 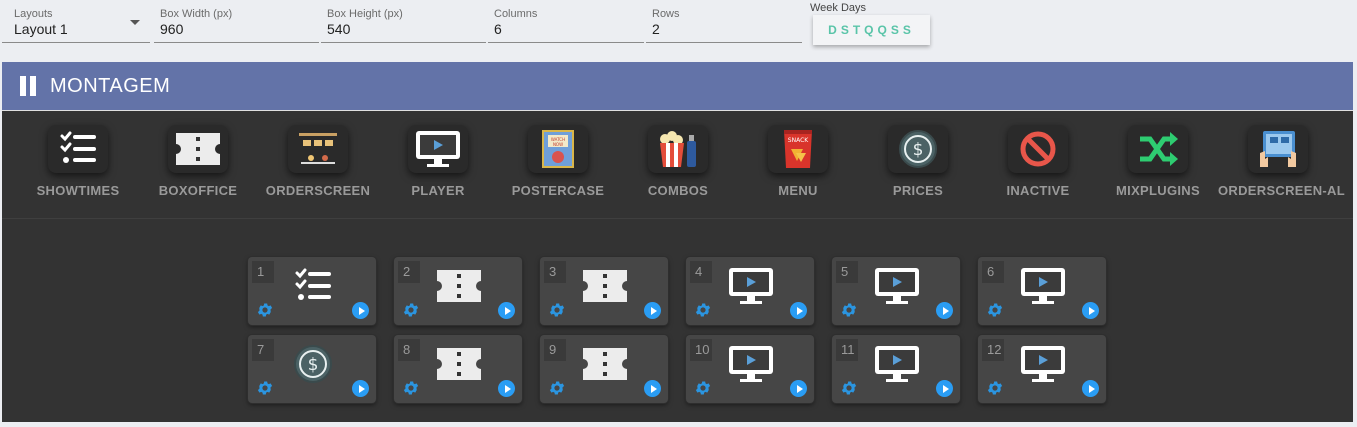 I want to click on cell-number: 5, so click(x=847, y=272).